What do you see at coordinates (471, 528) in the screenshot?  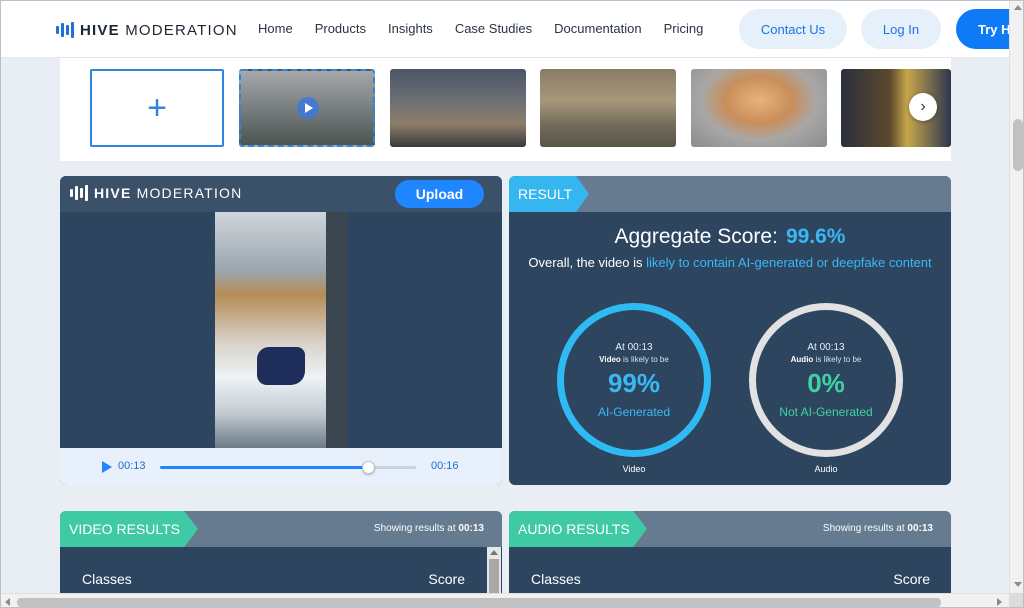 I see `video-showing-time: 00:13` at bounding box center [471, 528].